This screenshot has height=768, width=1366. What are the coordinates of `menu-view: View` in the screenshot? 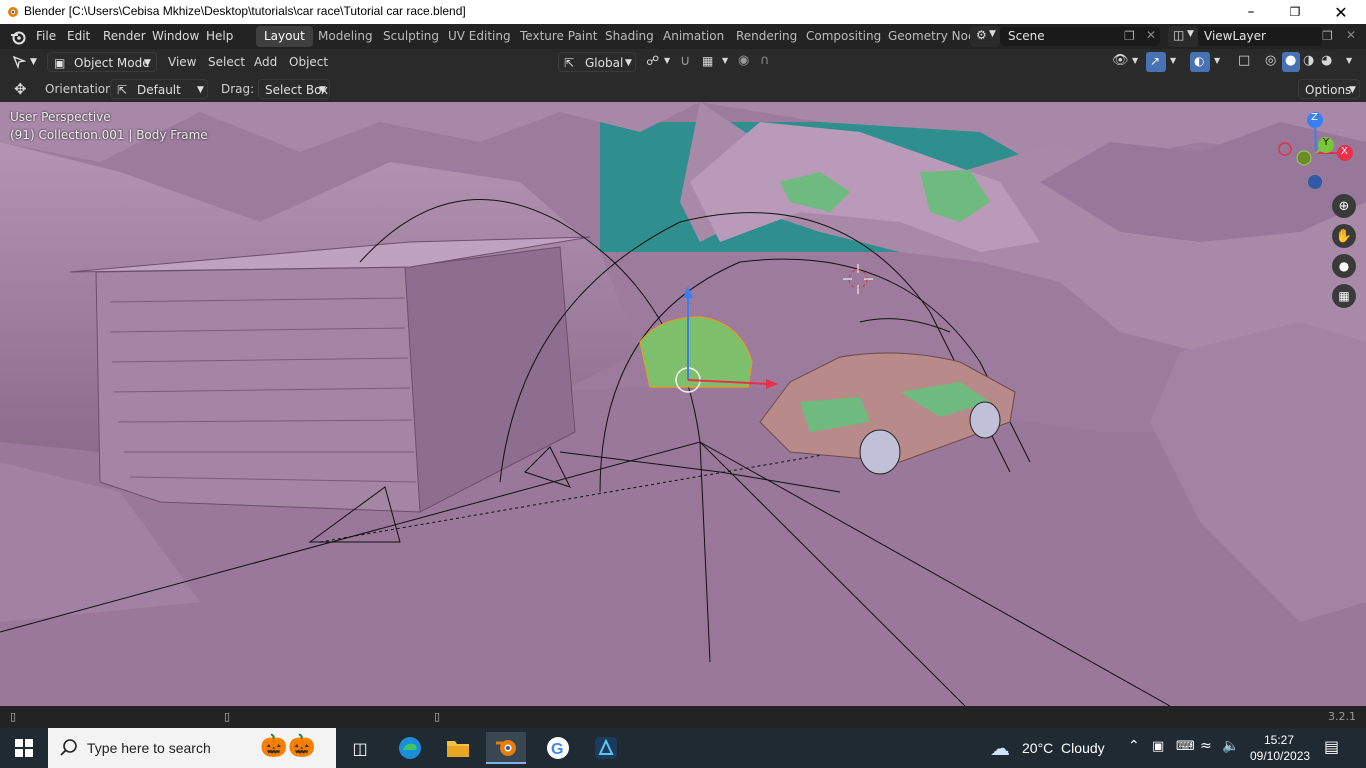 It's located at (182, 62).